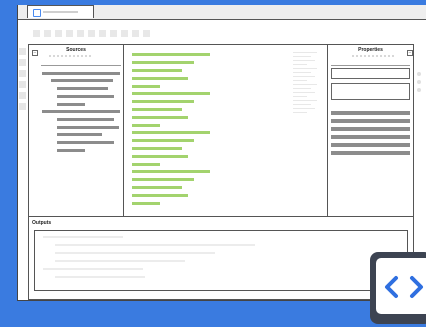  I want to click on sources-subtitle-placeholder, so click(70, 57).